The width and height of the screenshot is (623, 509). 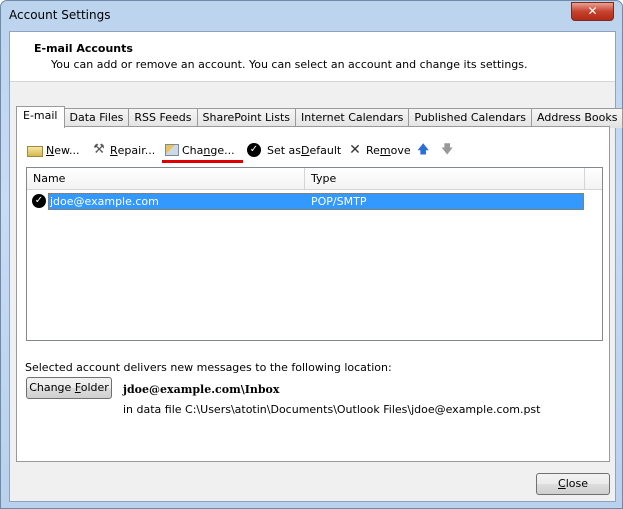 I want to click on close-key: C, so click(x=562, y=483).